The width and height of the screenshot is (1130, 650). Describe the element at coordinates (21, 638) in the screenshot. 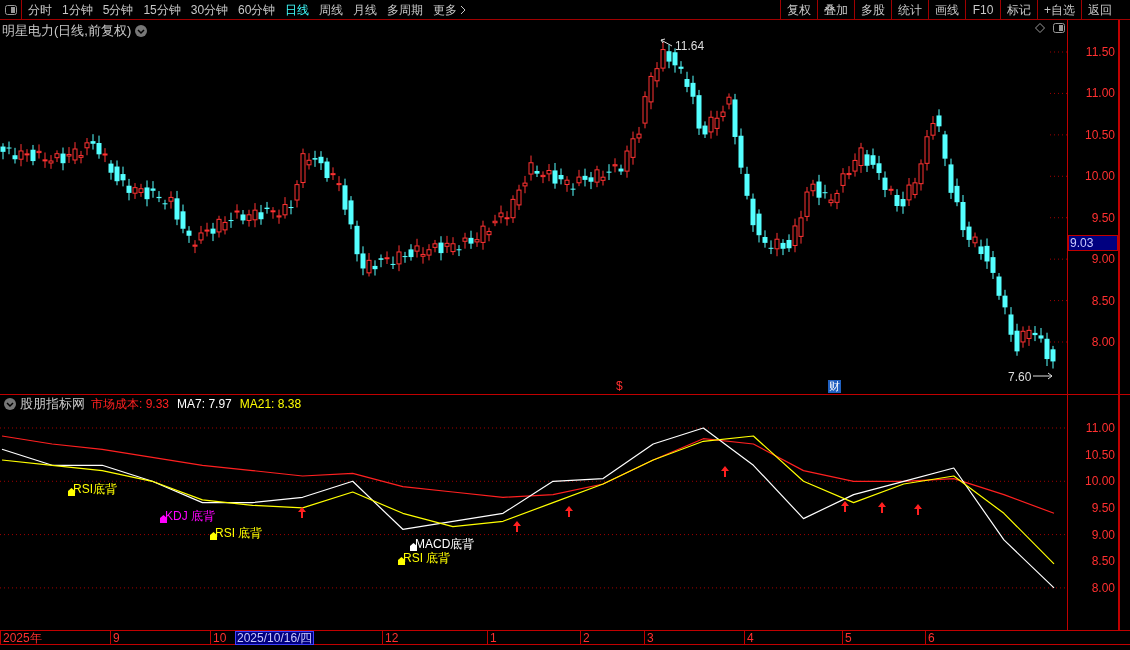

I see `date-axis-label: 2025年` at that location.